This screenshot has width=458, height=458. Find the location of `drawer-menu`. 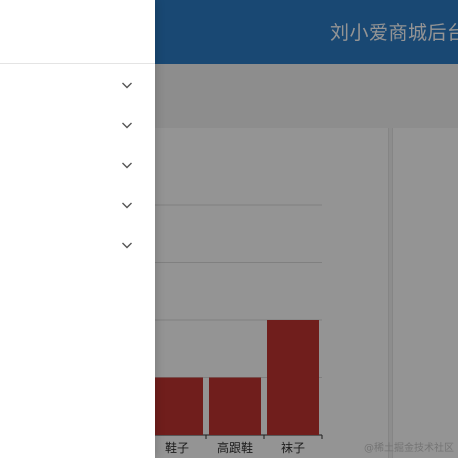

drawer-menu is located at coordinates (77, 165).